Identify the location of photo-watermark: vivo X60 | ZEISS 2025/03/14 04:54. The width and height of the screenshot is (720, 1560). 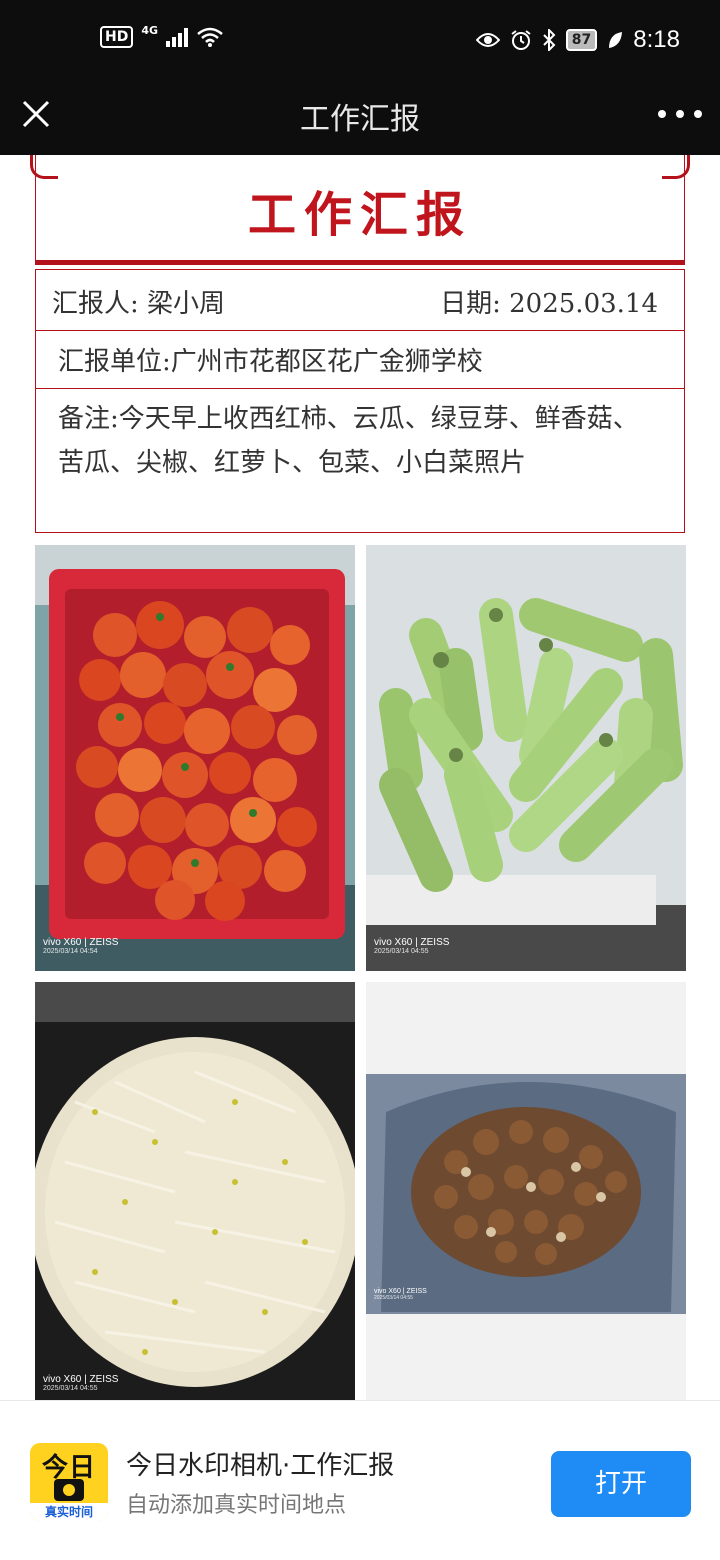
(80, 946).